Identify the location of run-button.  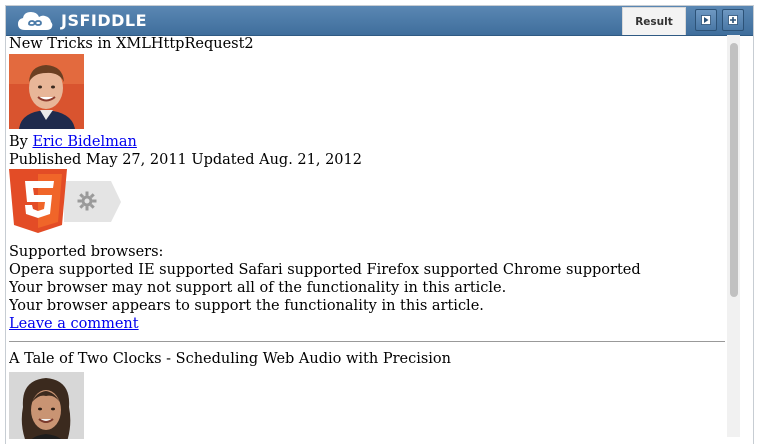
(706, 20).